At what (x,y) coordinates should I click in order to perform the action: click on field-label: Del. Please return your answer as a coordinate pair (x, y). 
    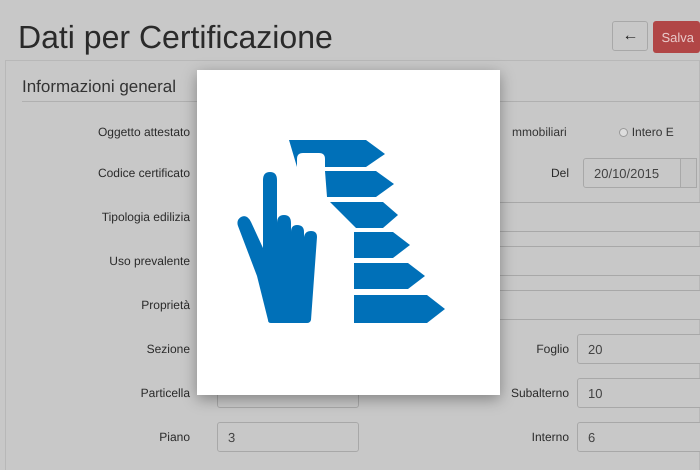
    Looking at the image, I should click on (559, 173).